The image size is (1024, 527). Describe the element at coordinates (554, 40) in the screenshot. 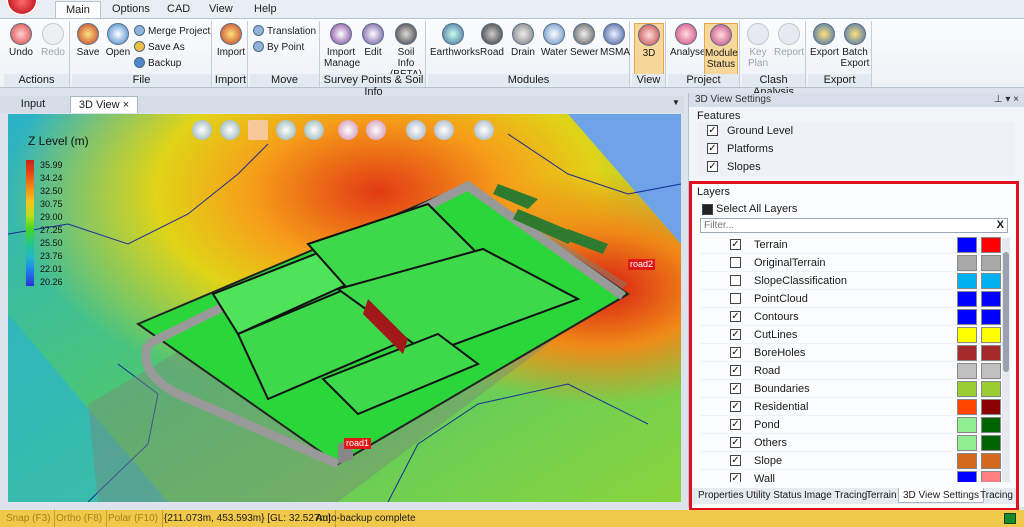

I see `water-button: Water` at that location.